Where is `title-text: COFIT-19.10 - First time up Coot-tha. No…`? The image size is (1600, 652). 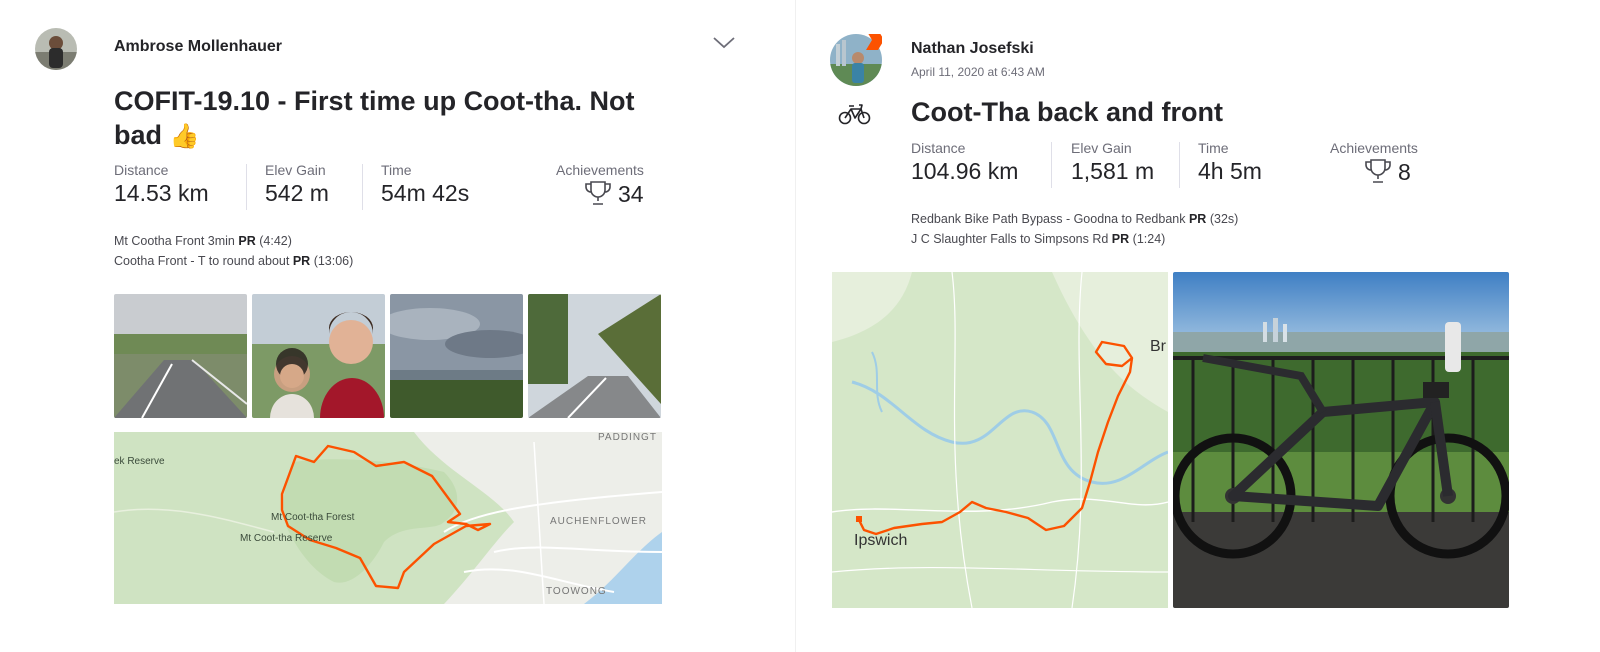
title-text: COFIT-19.10 - First time up Coot-tha. No… is located at coordinates (374, 101).